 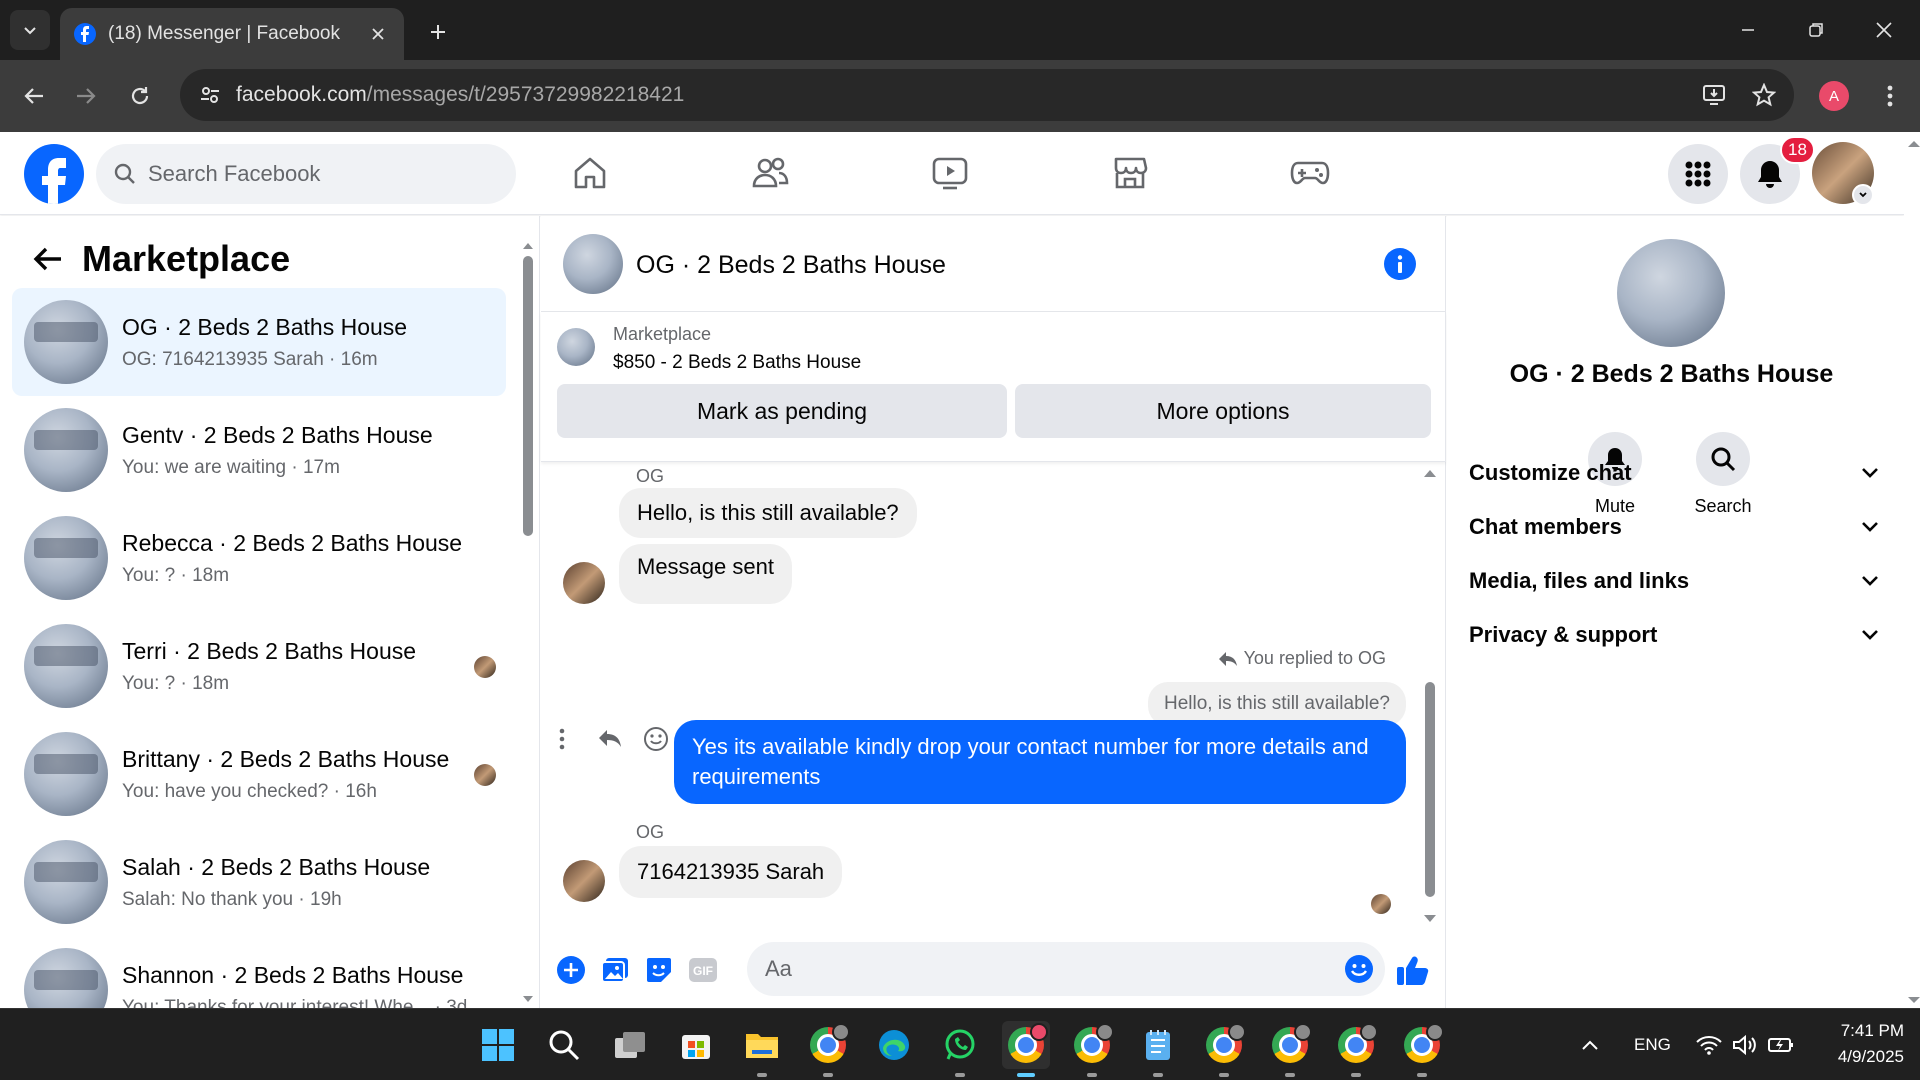 What do you see at coordinates (791, 265) in the screenshot?
I see `chat-title: OG · 2 Beds 2 Baths House` at bounding box center [791, 265].